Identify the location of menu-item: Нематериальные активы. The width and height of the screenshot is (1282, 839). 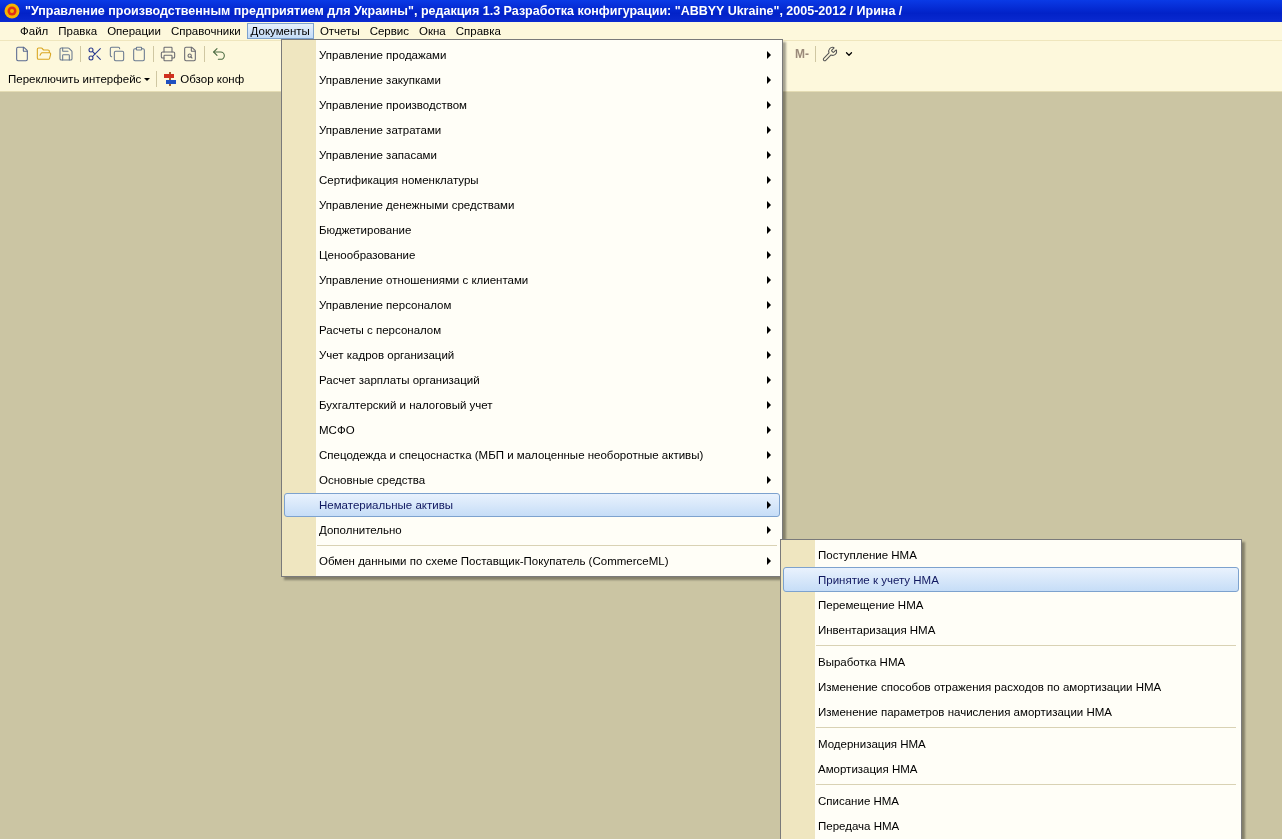
(532, 505).